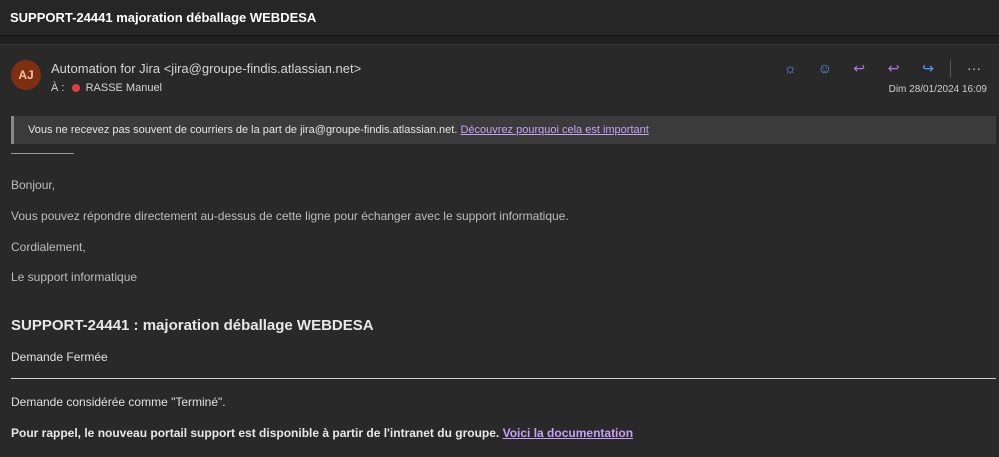 Image resolution: width=999 pixels, height=457 pixels. What do you see at coordinates (554, 130) in the screenshot?
I see `notice-link: Découvrez pourquoi cela est important` at bounding box center [554, 130].